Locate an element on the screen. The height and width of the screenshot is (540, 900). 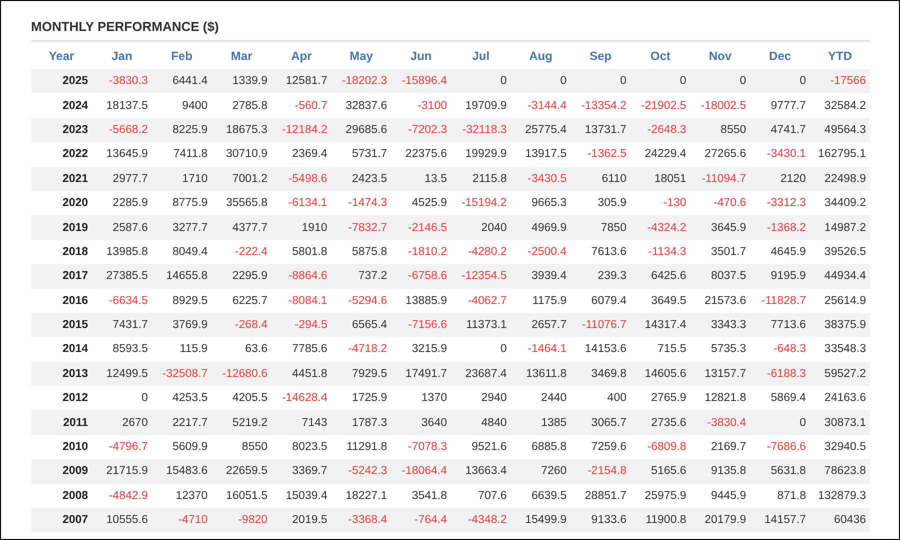
table-cell: 21715.9 is located at coordinates (122, 471).